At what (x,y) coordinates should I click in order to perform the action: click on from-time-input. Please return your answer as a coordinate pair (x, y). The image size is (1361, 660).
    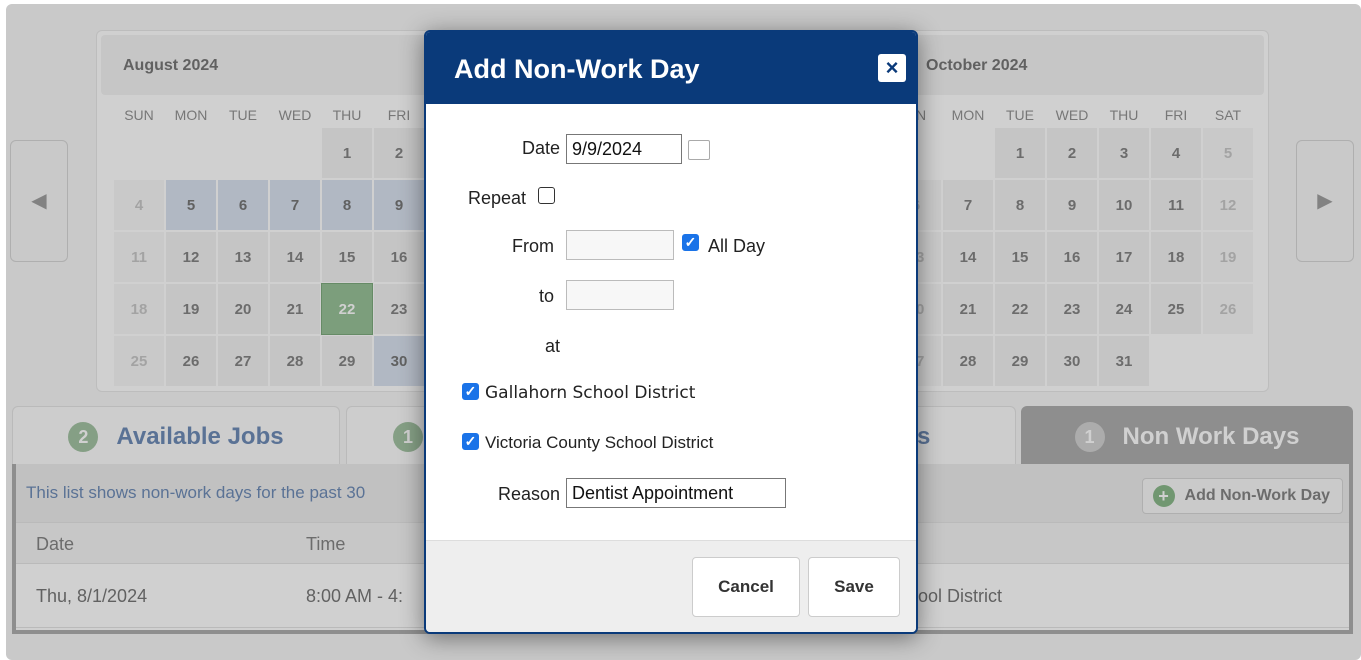
    Looking at the image, I should click on (620, 245).